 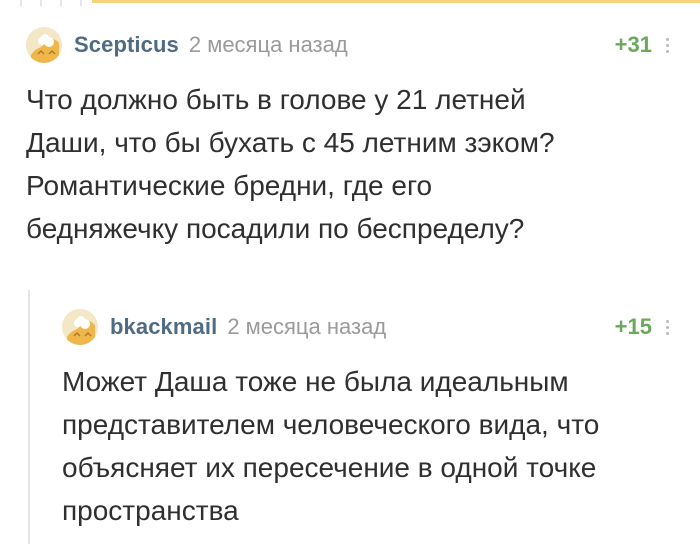 What do you see at coordinates (396, 1) in the screenshot?
I see `thread-accent-bar` at bounding box center [396, 1].